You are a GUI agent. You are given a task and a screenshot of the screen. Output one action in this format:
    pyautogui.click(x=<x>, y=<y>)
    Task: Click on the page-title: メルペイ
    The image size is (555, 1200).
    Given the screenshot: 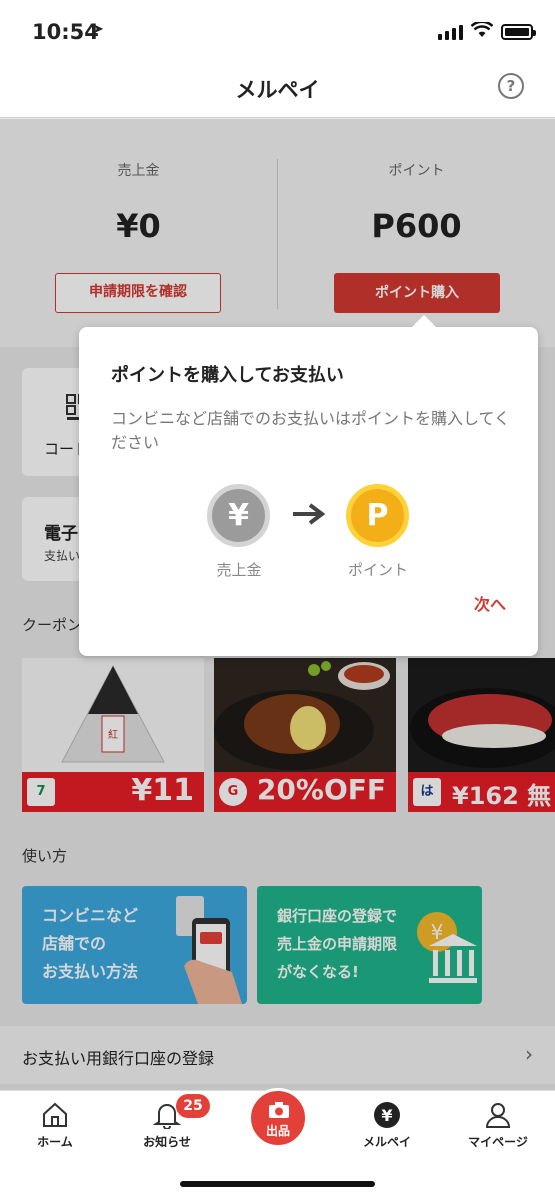 What is the action you would take?
    pyautogui.click(x=277, y=90)
    